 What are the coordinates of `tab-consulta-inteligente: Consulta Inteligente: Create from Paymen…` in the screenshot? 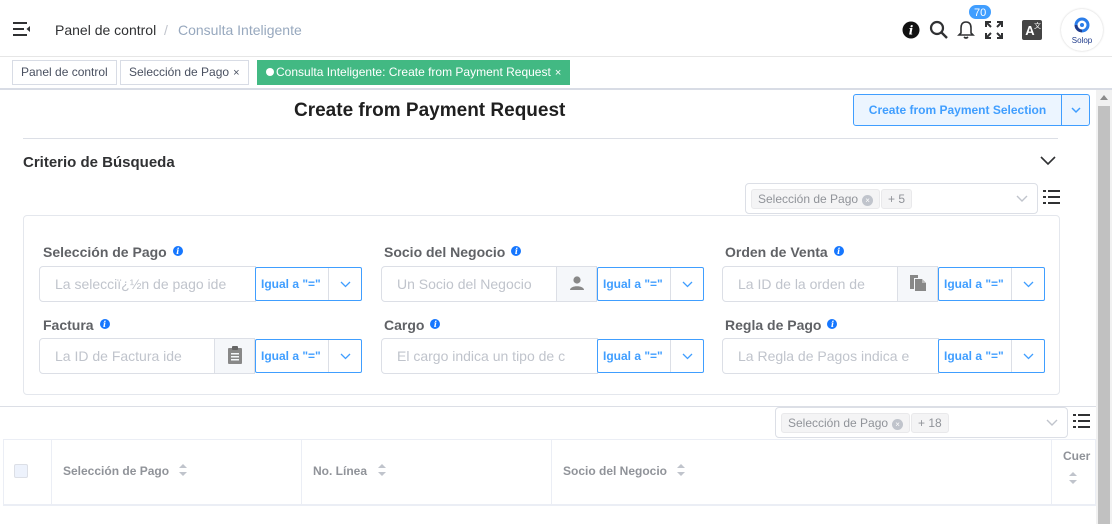 It's located at (414, 72).